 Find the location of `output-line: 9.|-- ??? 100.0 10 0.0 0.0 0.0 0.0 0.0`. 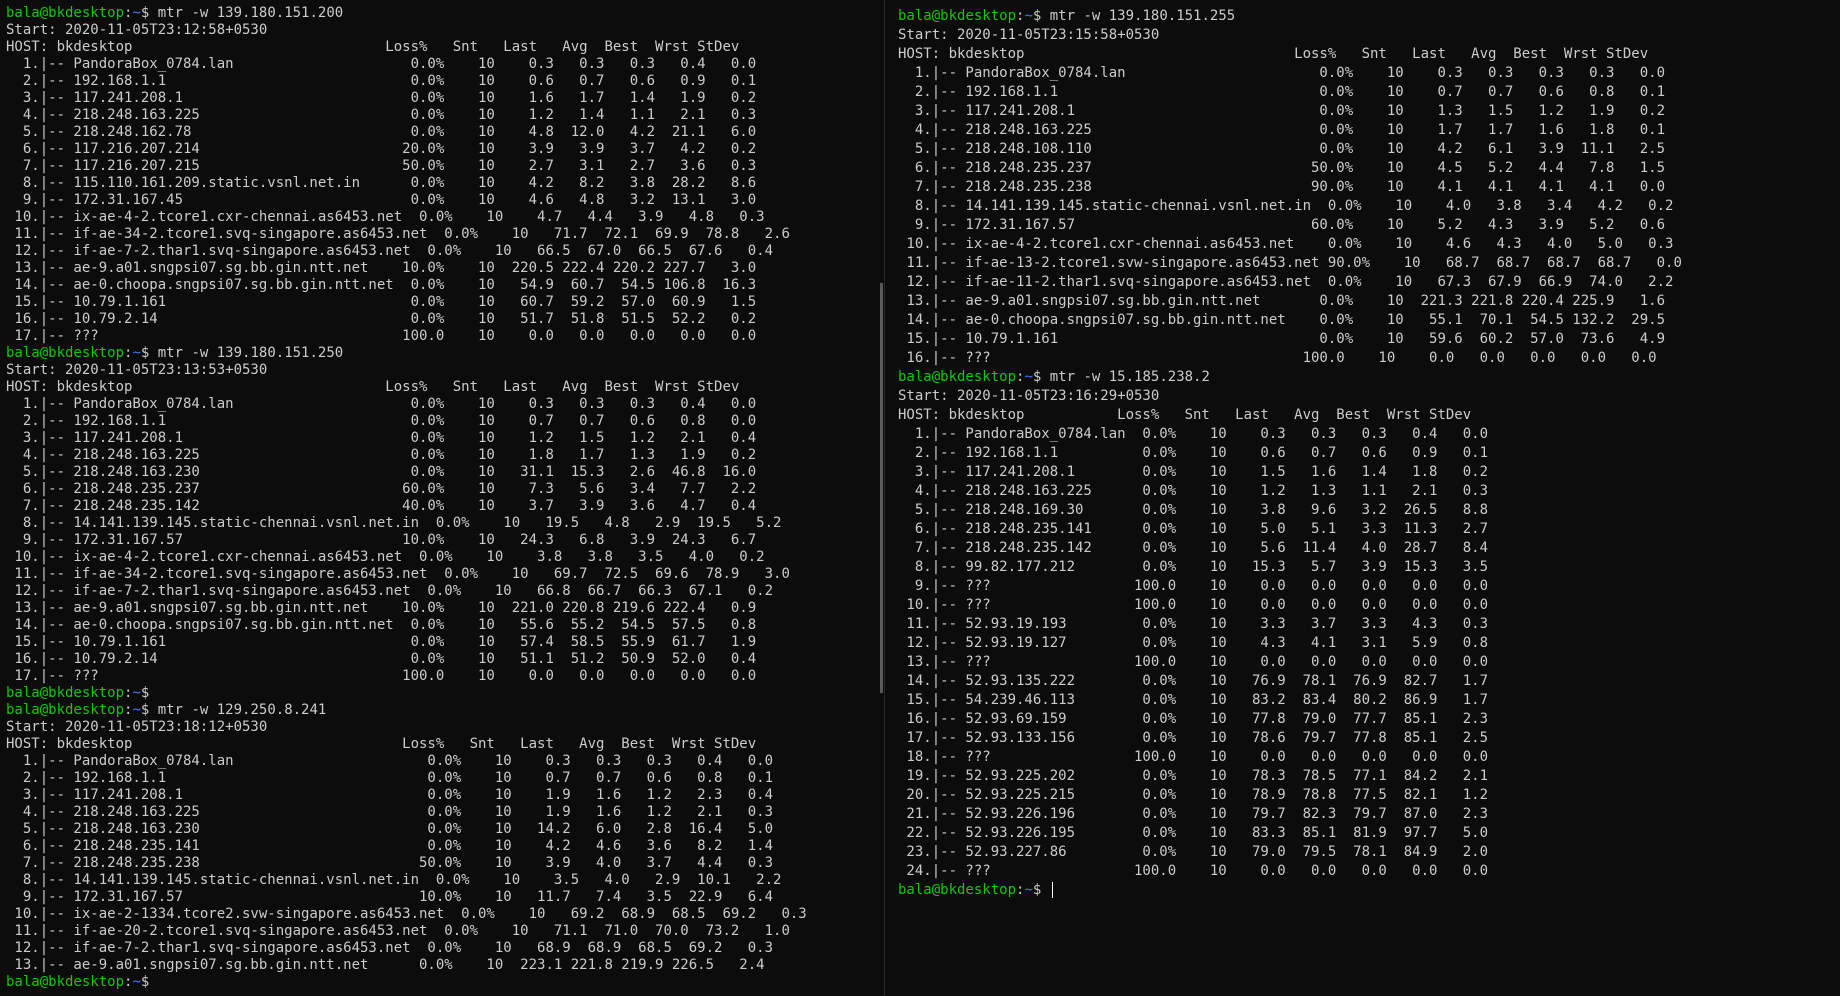

output-line: 9.|-- ??? 100.0 10 0.0 0.0 0.0 0.0 0.0 is located at coordinates (1193, 586).